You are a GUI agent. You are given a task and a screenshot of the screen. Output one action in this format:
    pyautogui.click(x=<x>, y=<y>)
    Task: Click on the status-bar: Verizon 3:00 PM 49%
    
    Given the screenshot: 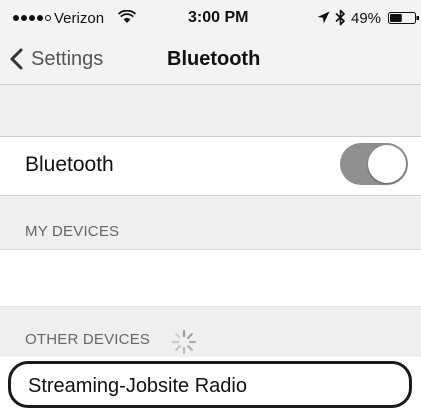 What is the action you would take?
    pyautogui.click(x=210, y=17)
    